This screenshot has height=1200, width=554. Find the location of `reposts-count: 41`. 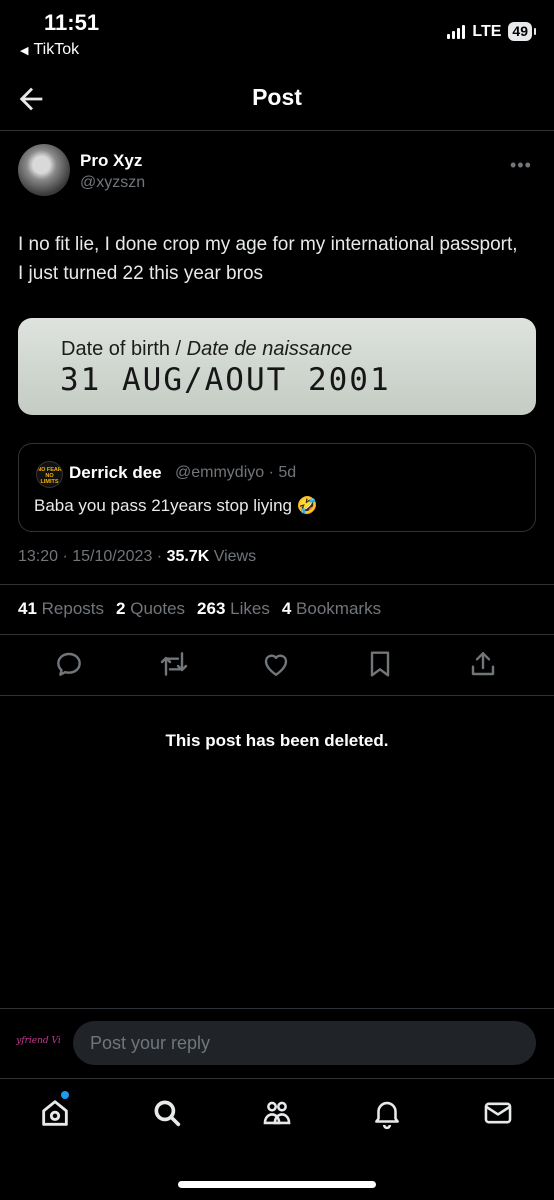

reposts-count: 41 is located at coordinates (27, 608).